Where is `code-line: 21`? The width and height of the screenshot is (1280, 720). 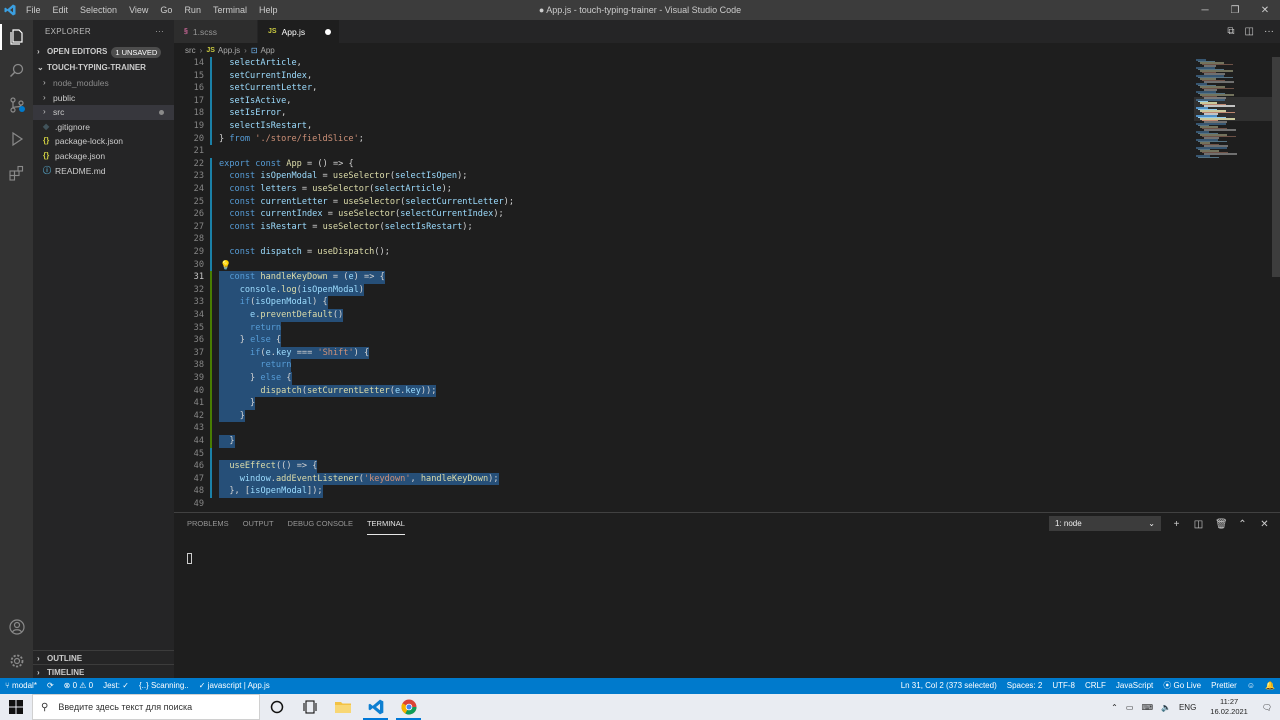
code-line: 21 is located at coordinates (684, 151).